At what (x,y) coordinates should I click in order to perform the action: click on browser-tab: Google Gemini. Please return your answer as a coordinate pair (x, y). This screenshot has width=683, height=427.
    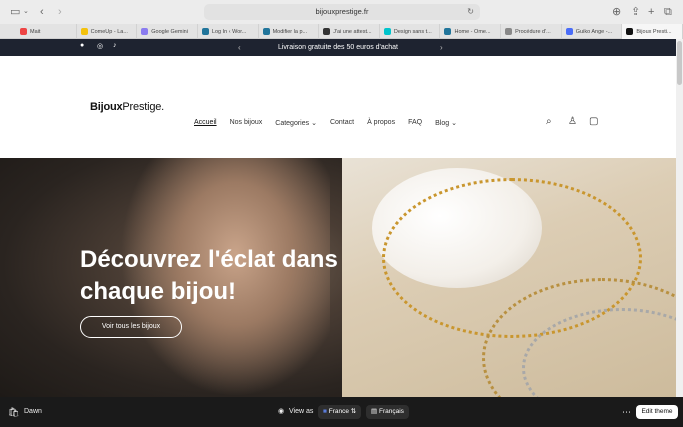
    Looking at the image, I should click on (167, 31).